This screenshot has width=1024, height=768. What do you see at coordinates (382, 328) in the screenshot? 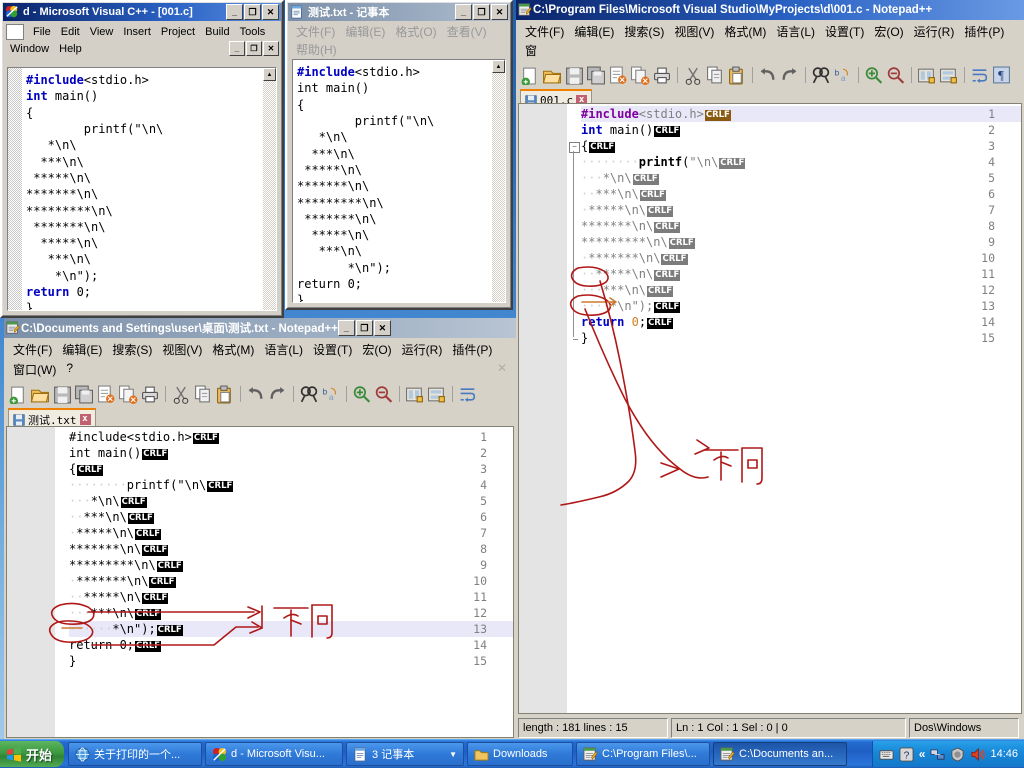
I see `npp-bottom-close-button: ✕` at bounding box center [382, 328].